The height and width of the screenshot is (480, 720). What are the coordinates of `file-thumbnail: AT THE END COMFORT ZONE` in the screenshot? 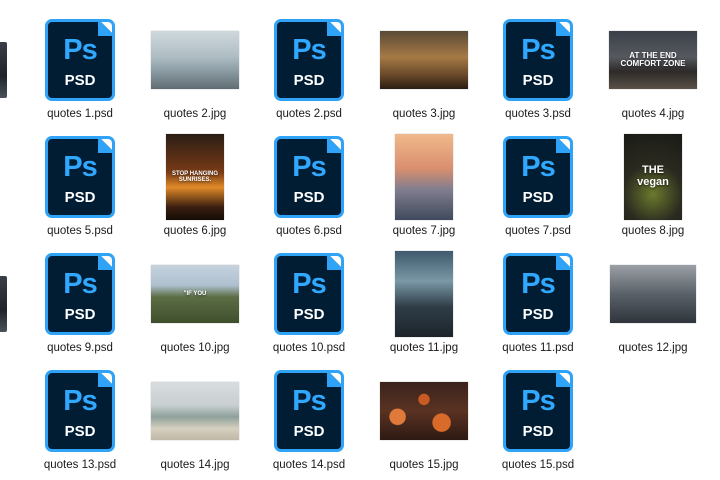 It's located at (653, 60).